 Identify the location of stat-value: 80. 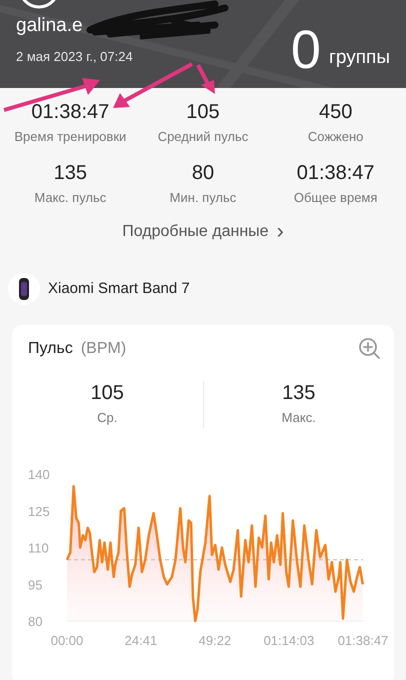
(203, 172).